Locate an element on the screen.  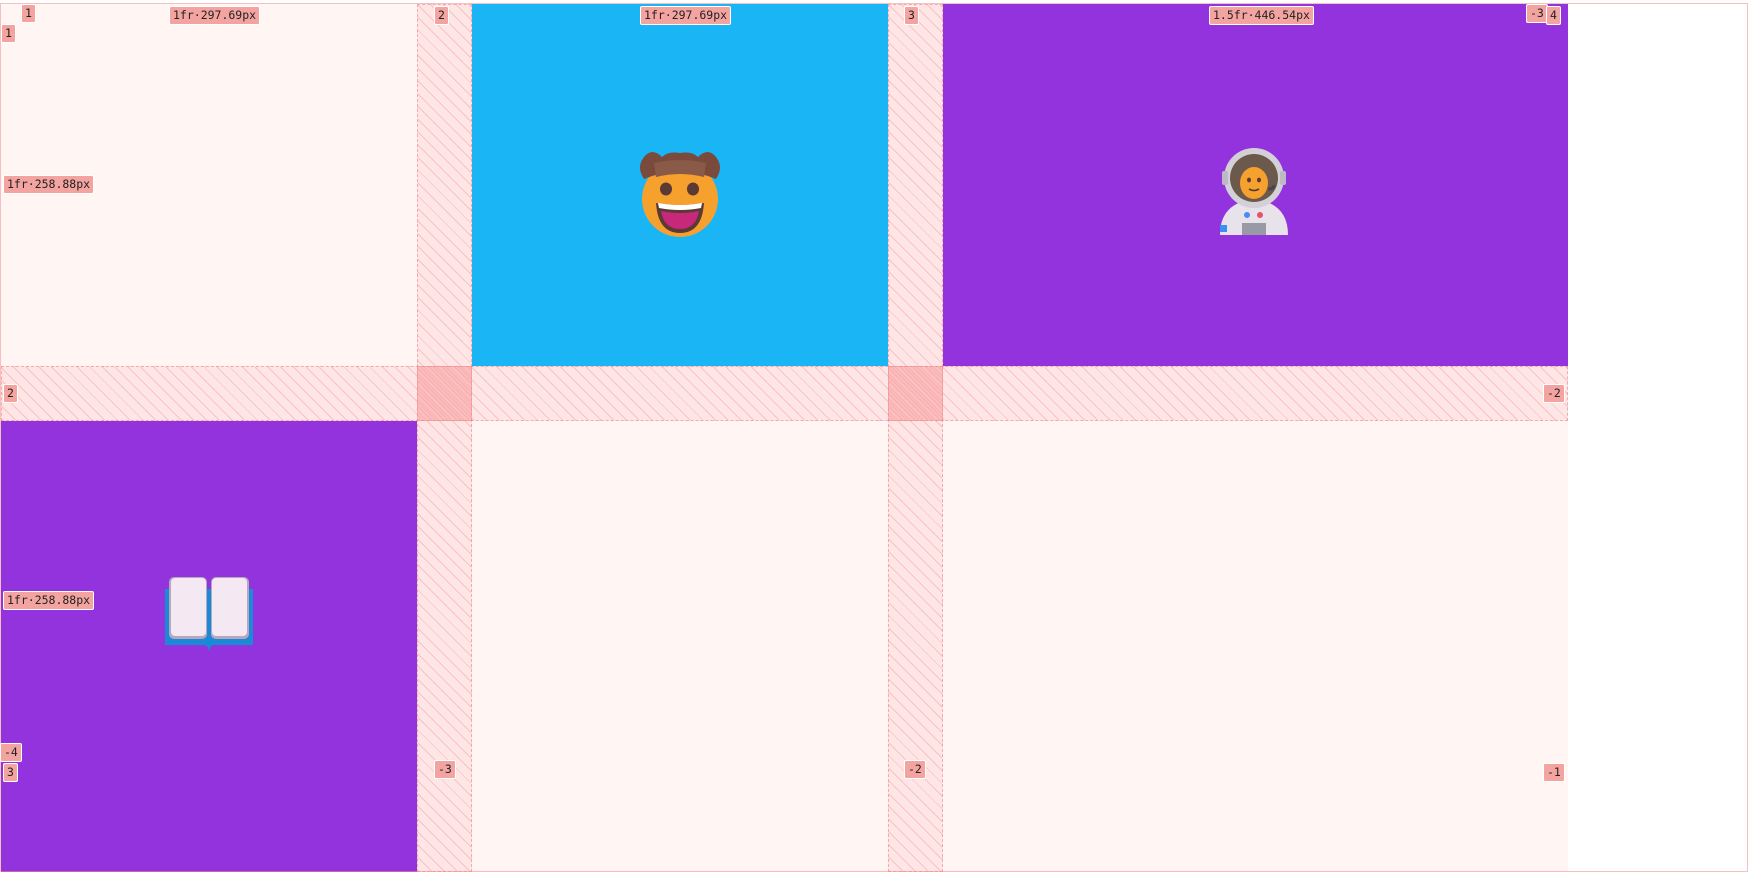
grid-cell-r2c1 is located at coordinates (209, 646).